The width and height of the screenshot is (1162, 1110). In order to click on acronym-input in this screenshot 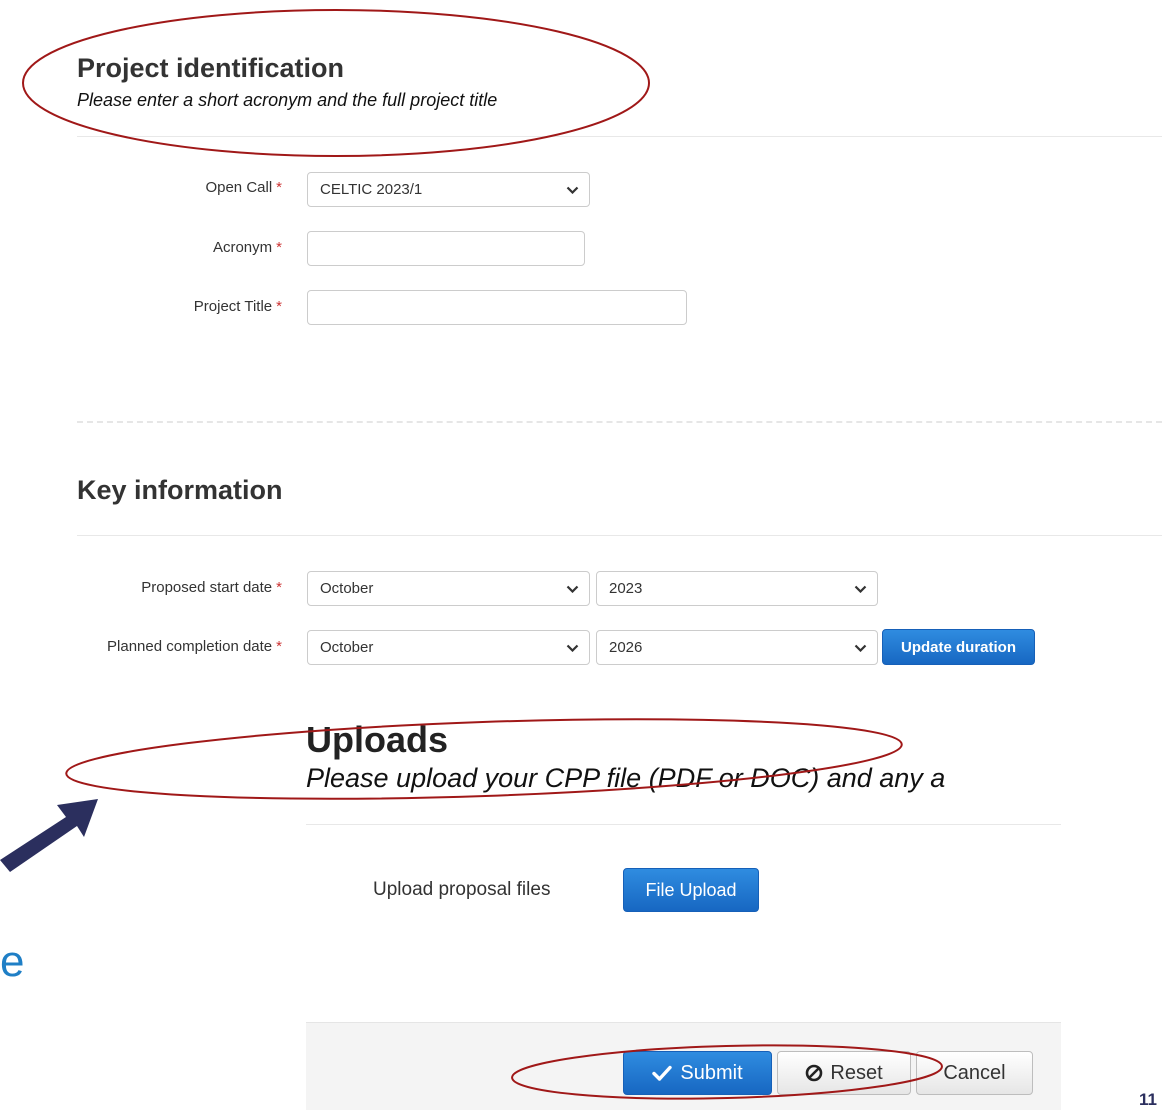, I will do `click(446, 248)`.